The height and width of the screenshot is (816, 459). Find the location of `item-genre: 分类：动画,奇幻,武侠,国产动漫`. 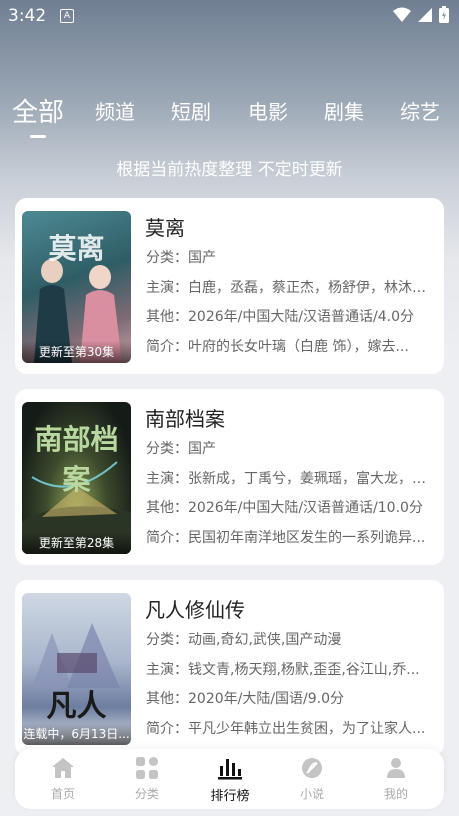

item-genre: 分类：动画,奇幻,武侠,国产动漫 is located at coordinates (244, 640).